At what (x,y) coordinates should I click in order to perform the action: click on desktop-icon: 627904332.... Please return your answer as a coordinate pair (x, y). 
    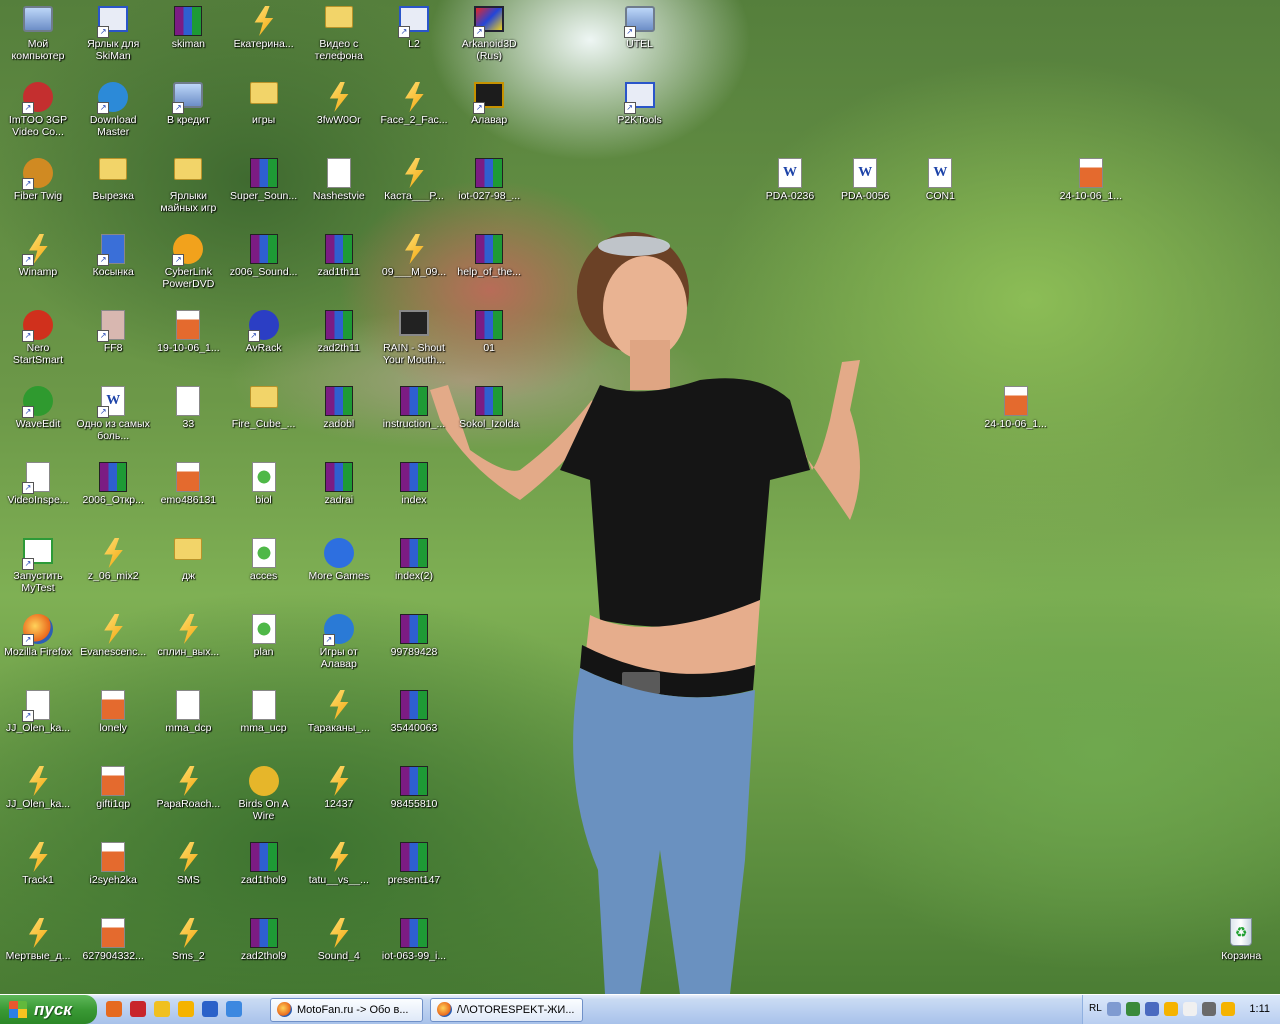
    Looking at the image, I should click on (113, 948).